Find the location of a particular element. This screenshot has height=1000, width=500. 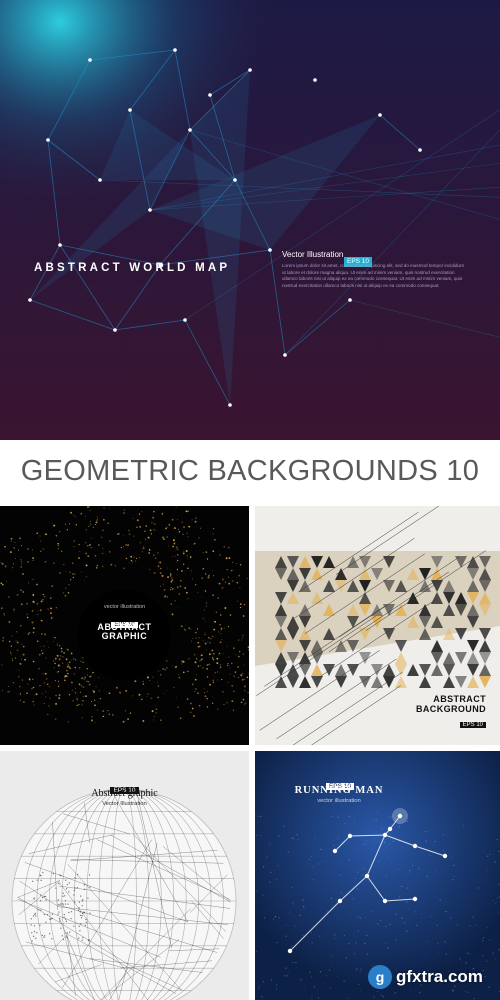

hero-vector-label: Vector Illustration is located at coordinates (313, 254).